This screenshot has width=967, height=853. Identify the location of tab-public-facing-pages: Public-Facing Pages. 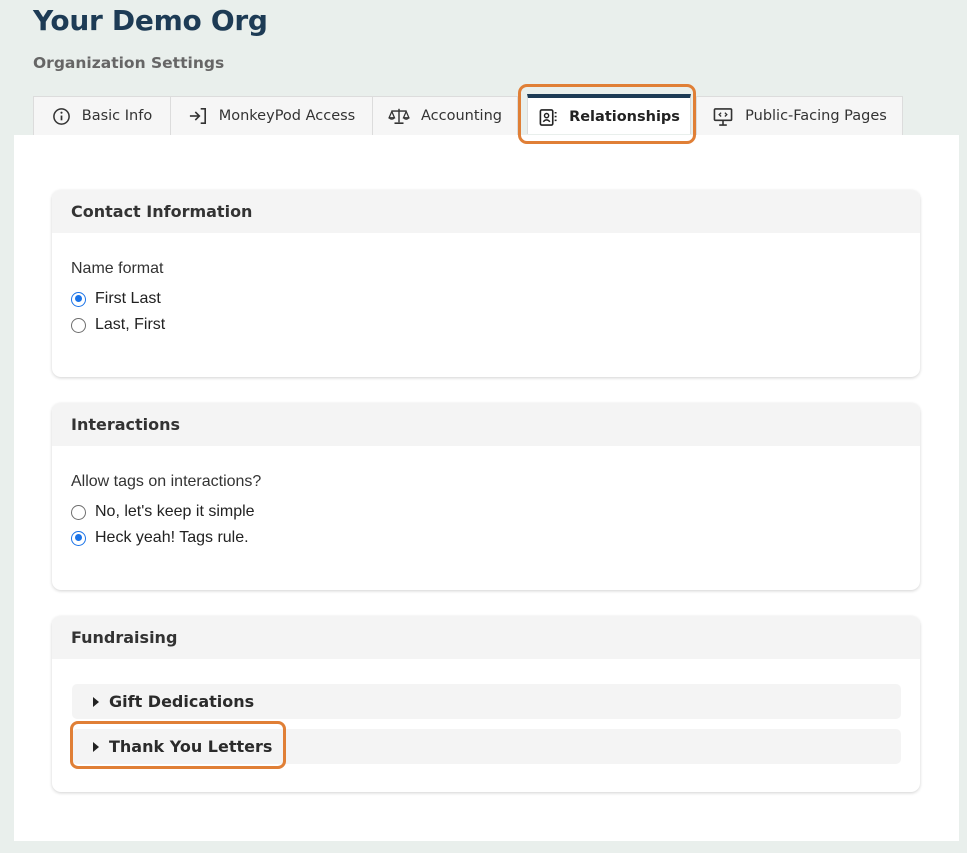
(799, 115).